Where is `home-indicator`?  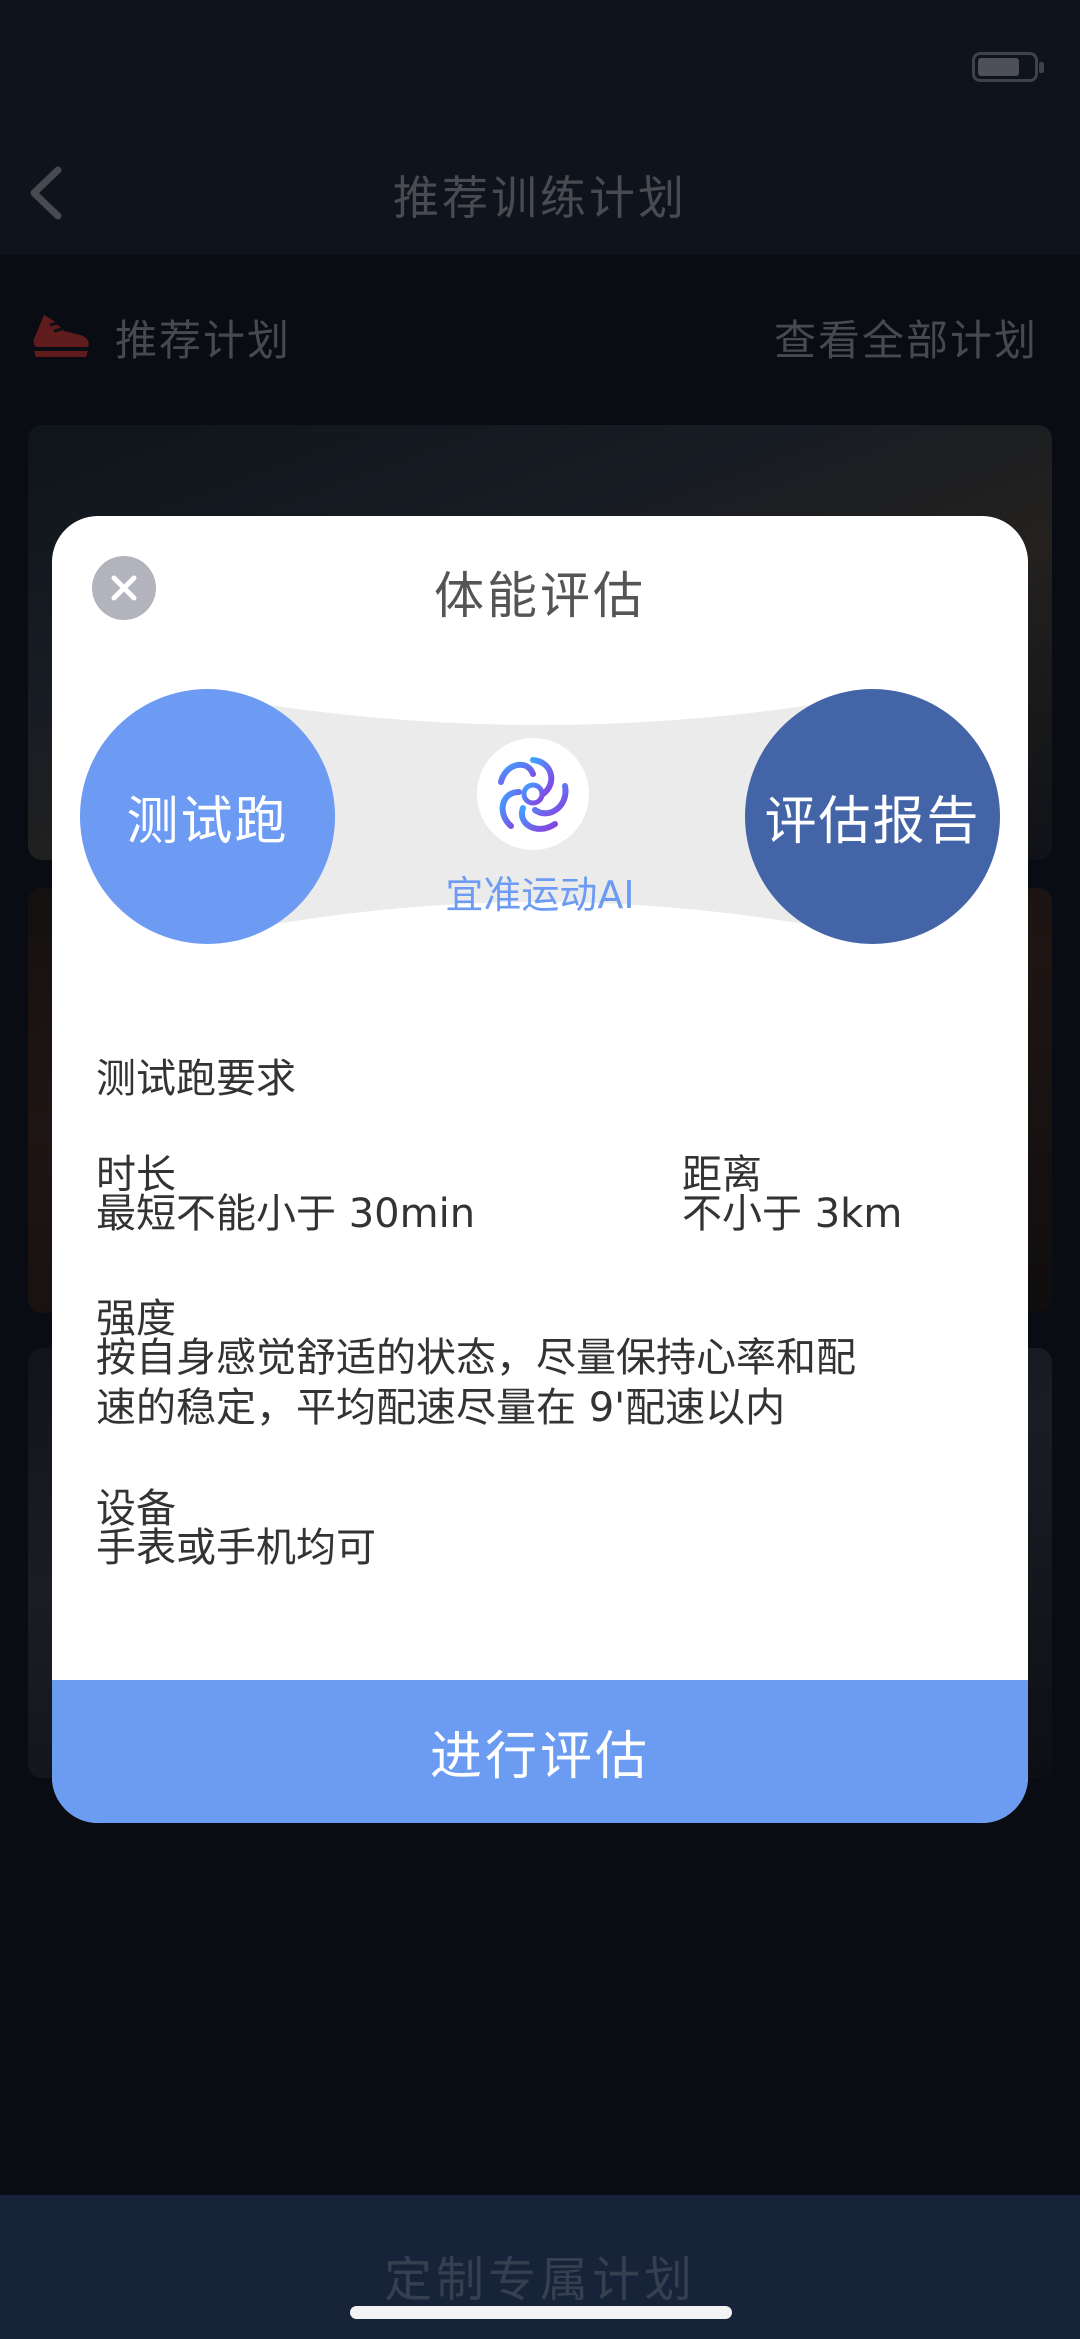
home-indicator is located at coordinates (541, 2312).